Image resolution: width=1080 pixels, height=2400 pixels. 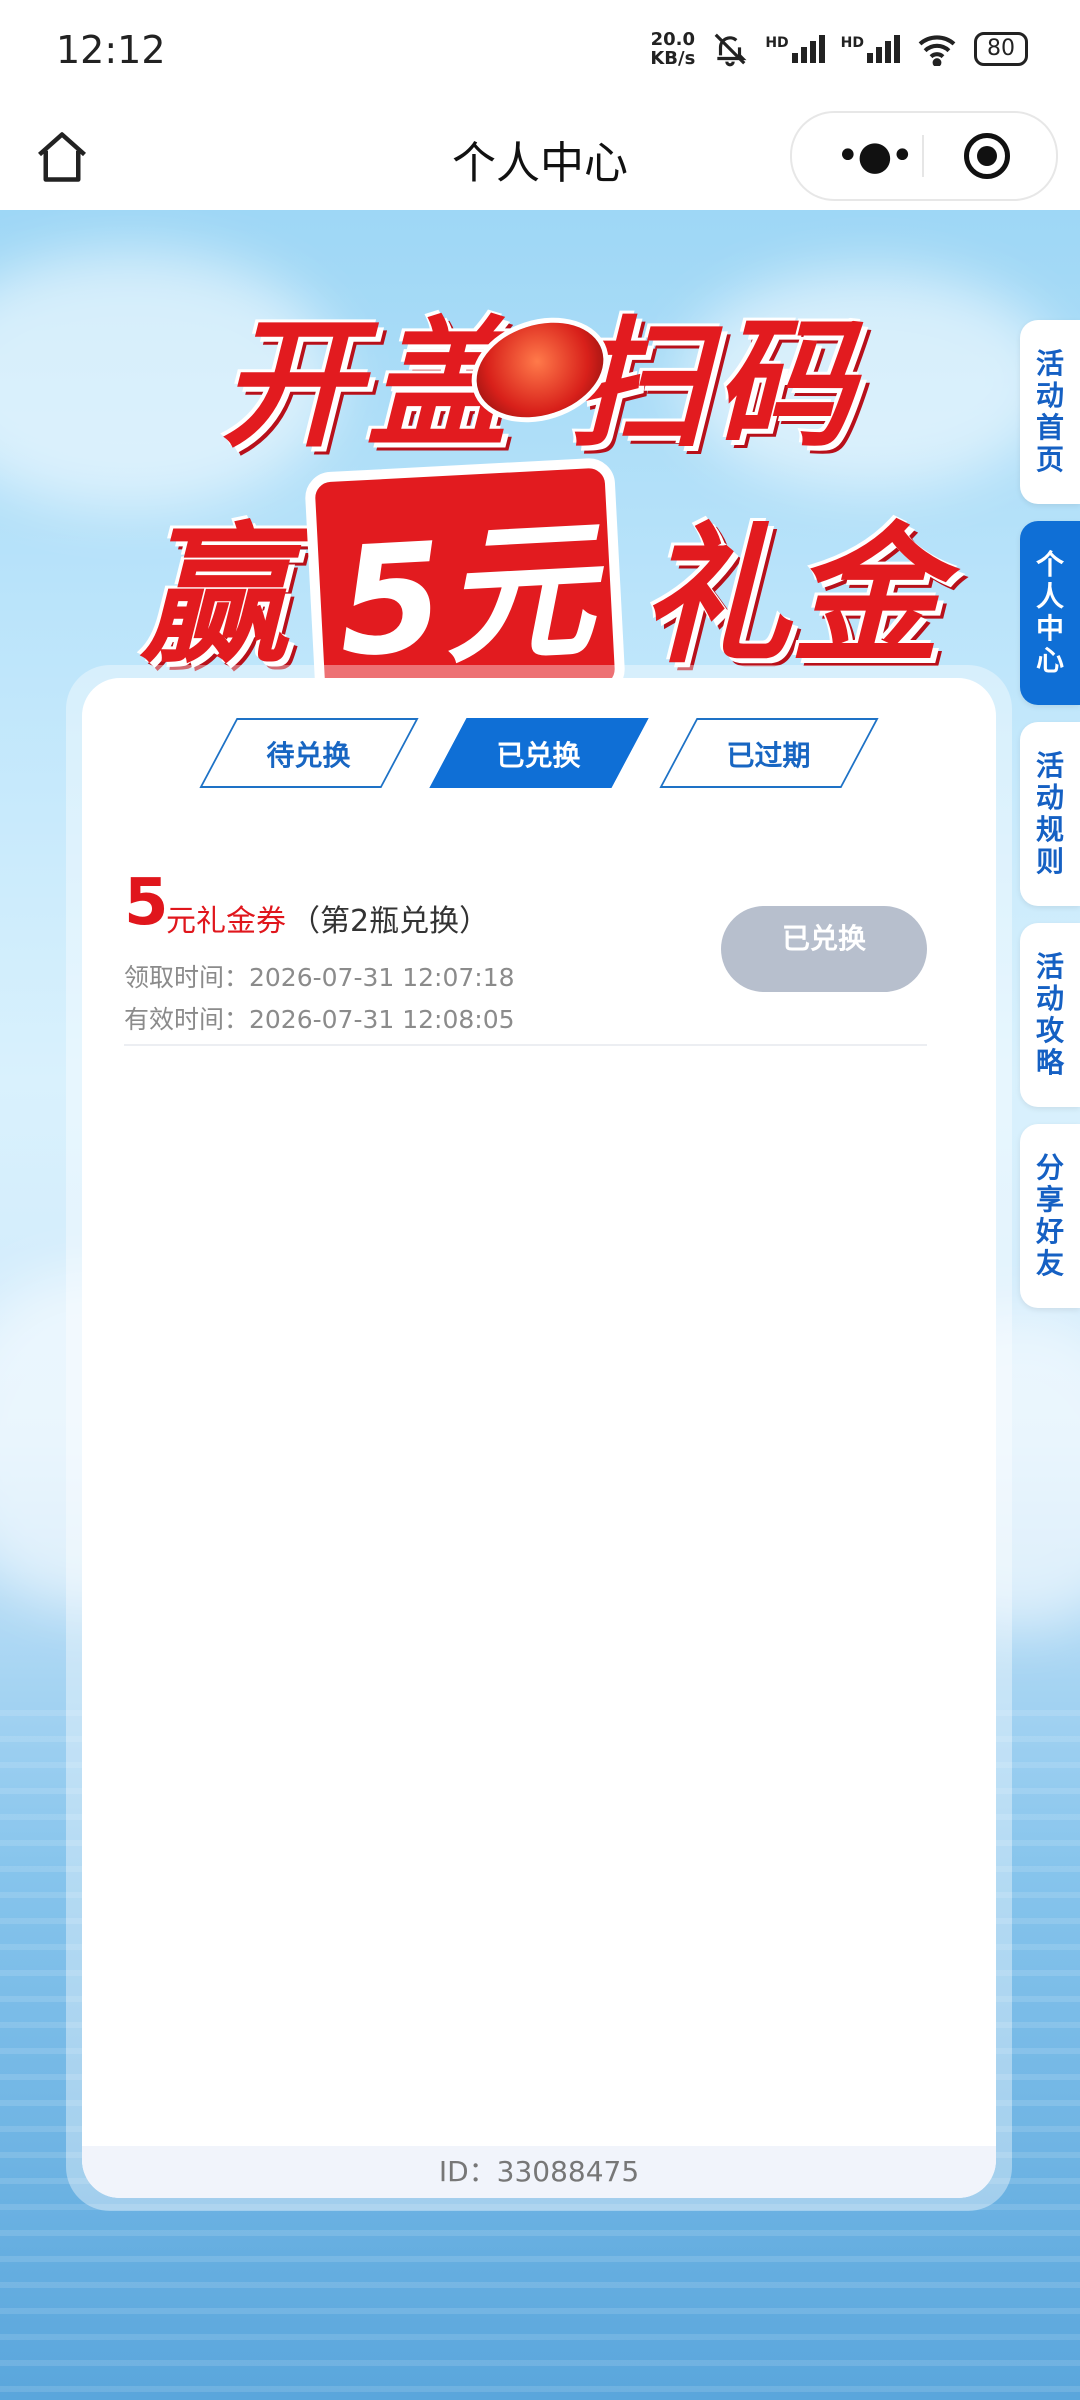 I want to click on tab-pending: 待兑换, so click(x=309, y=753).